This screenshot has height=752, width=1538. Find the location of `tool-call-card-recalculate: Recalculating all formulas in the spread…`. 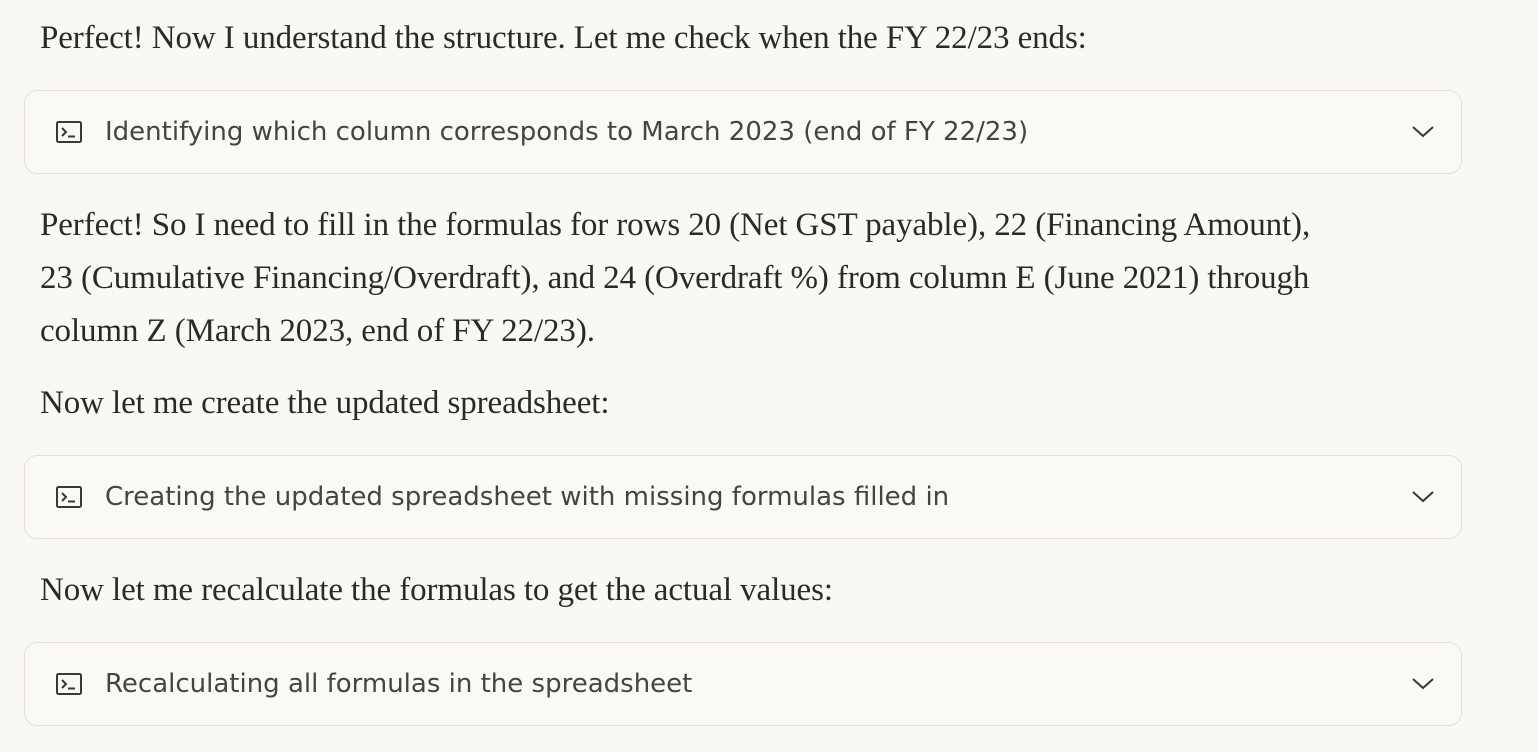

tool-call-card-recalculate: Recalculating all formulas in the spread… is located at coordinates (743, 684).